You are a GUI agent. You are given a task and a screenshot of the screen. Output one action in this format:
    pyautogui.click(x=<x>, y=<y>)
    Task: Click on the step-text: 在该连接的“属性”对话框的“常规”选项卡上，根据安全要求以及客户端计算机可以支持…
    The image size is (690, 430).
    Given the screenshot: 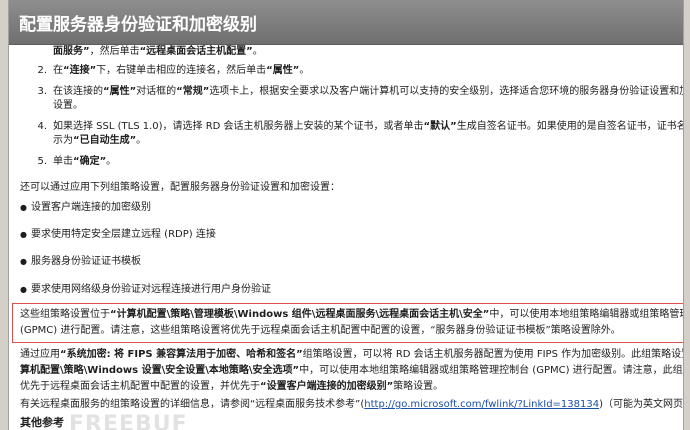 What is the action you would take?
    pyautogui.click(x=368, y=92)
    